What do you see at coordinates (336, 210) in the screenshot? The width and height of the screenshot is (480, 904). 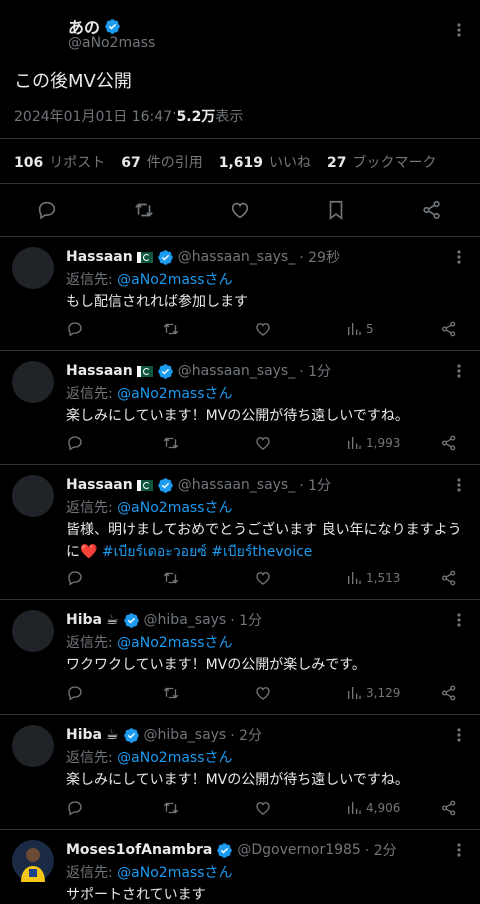 I see `bookmark-icon` at bounding box center [336, 210].